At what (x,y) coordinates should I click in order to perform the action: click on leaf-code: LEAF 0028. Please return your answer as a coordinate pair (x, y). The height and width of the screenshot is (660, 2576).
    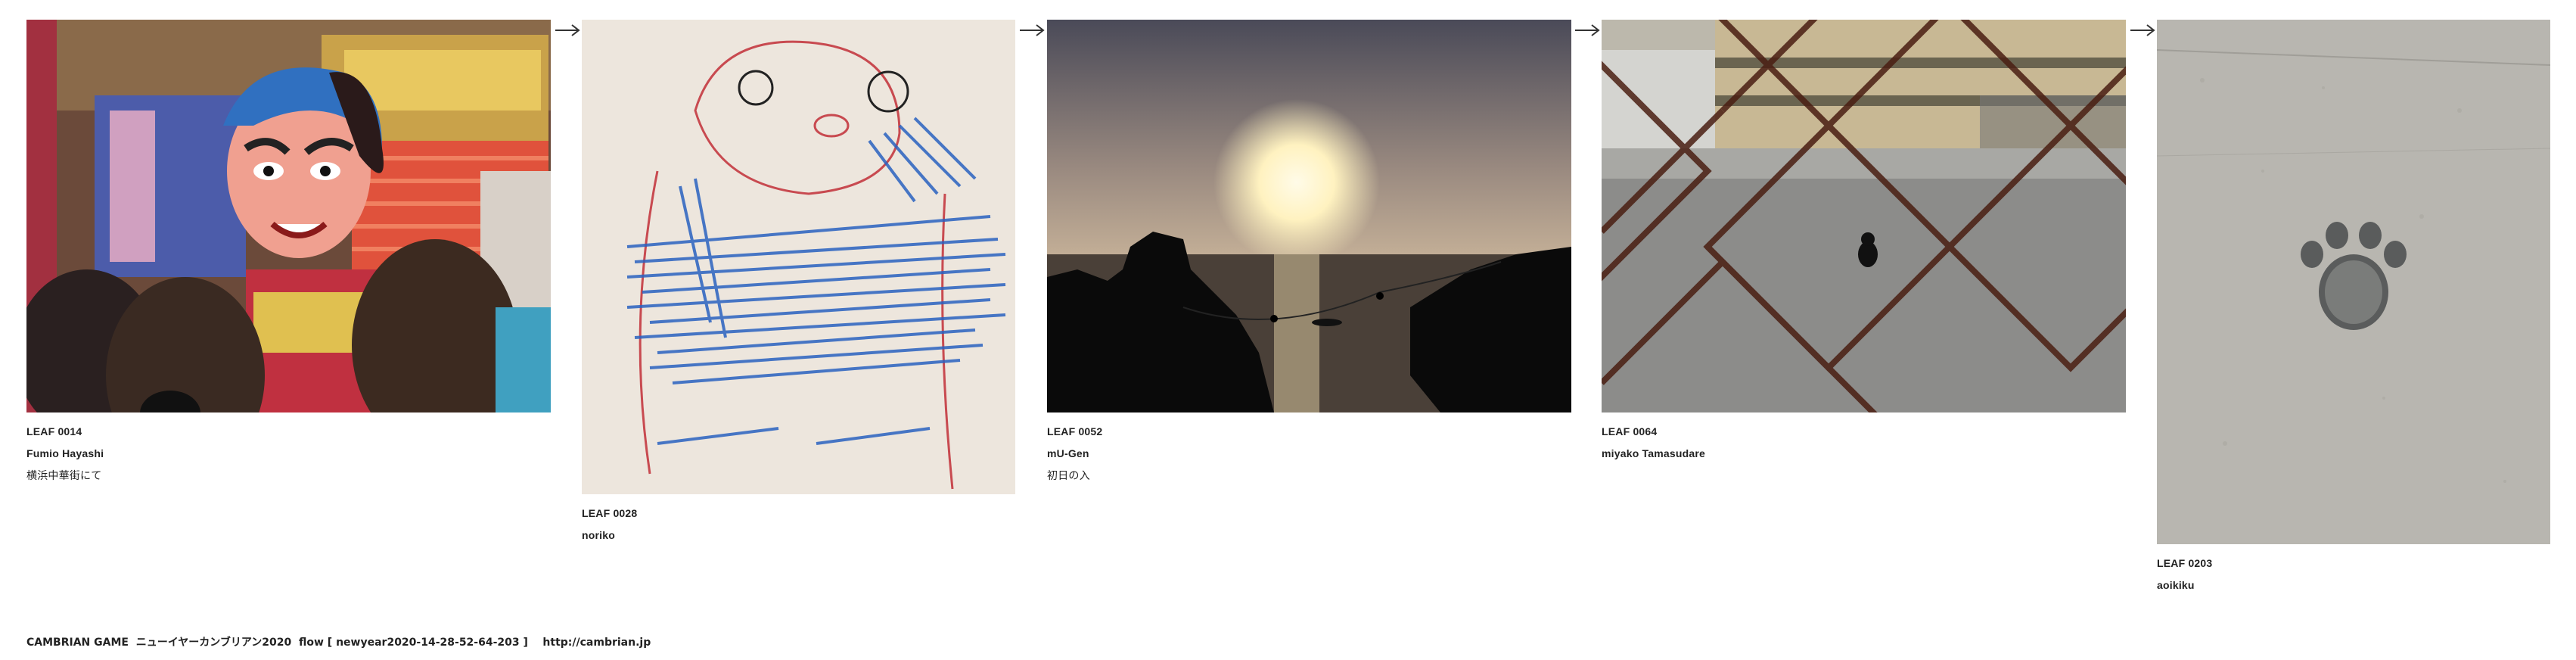
    Looking at the image, I should click on (610, 513).